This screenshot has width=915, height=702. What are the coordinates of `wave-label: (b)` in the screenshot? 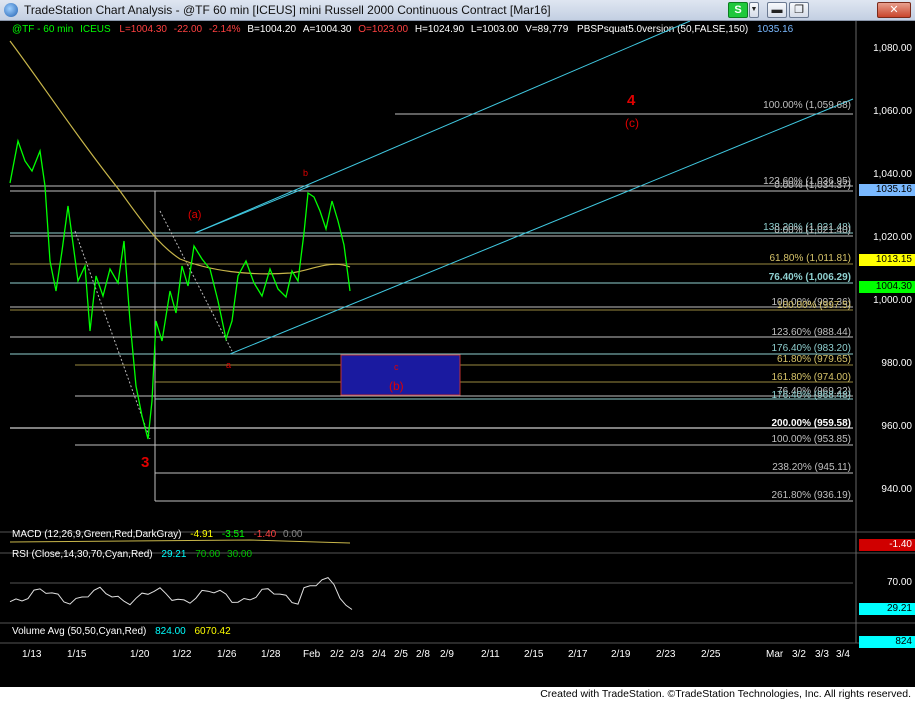 It's located at (396, 386).